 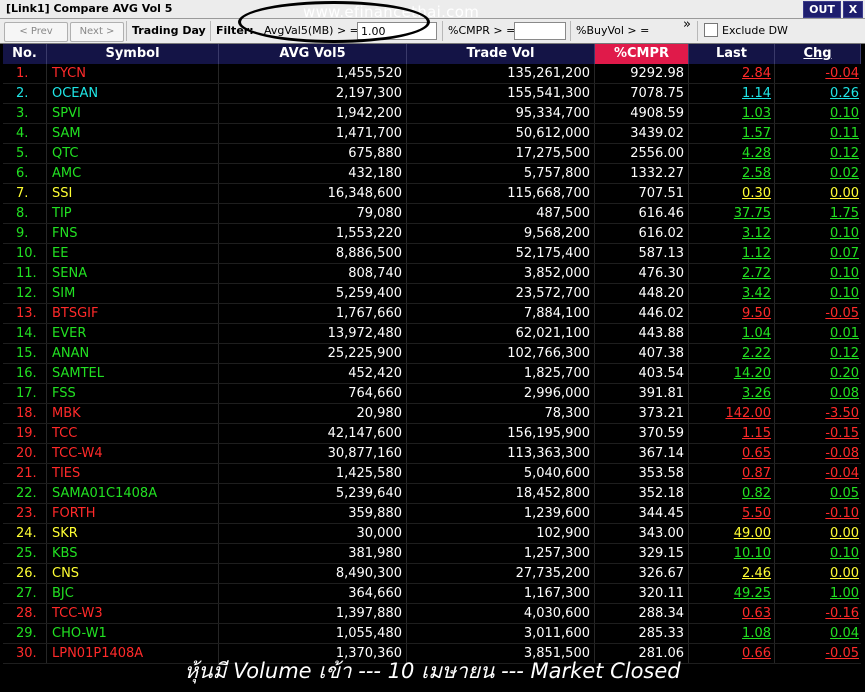 I want to click on row-symbol: BTSGIF, so click(x=133, y=313).